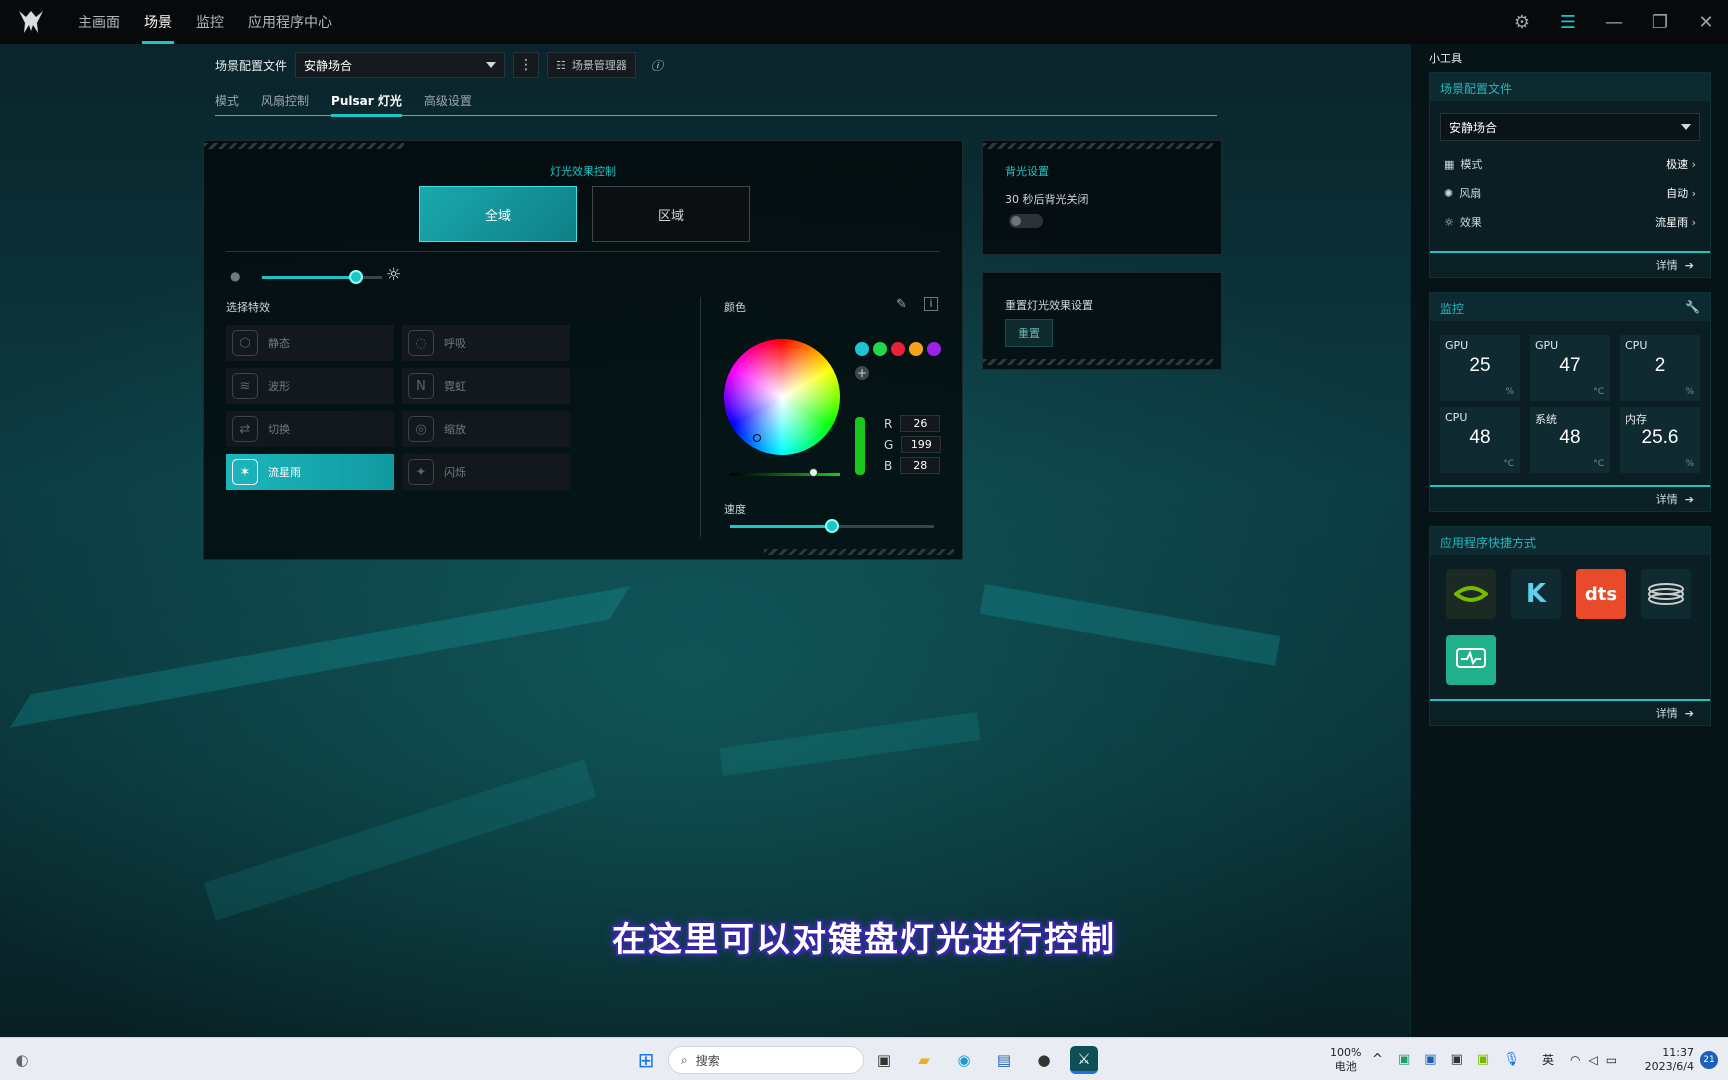 The height and width of the screenshot is (1080, 1728). What do you see at coordinates (310, 472) in the screenshot?
I see `effect-meteor-button: ✶ 流星雨` at bounding box center [310, 472].